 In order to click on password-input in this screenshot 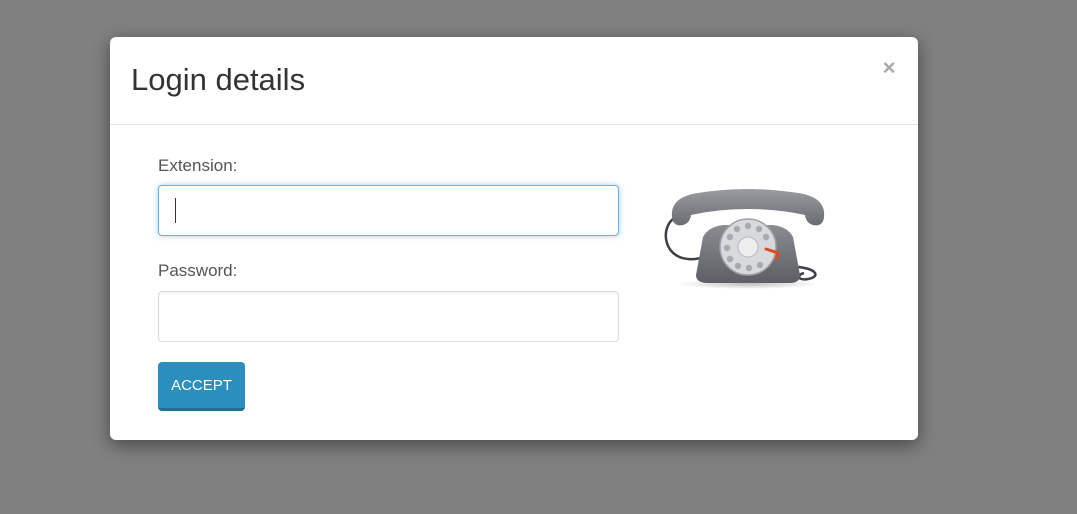, I will do `click(388, 316)`.